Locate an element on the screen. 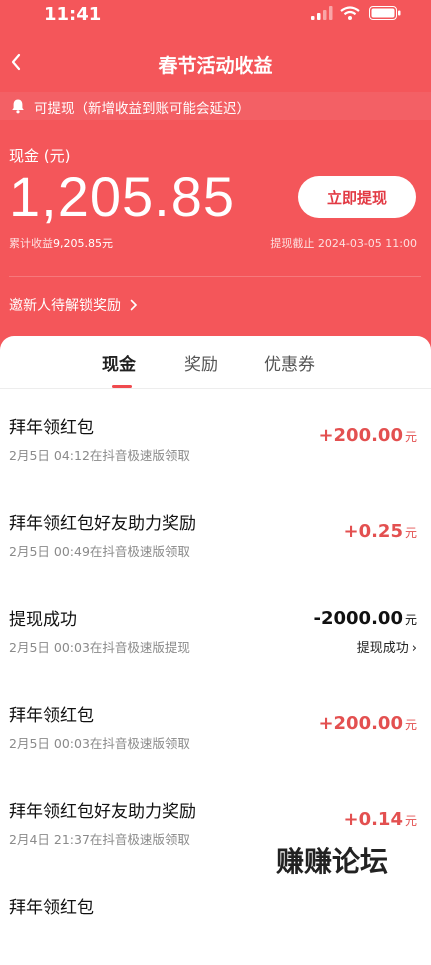 Image resolution: width=431 pixels, height=965 pixels. tab-rewards: 奖励 is located at coordinates (201, 362).